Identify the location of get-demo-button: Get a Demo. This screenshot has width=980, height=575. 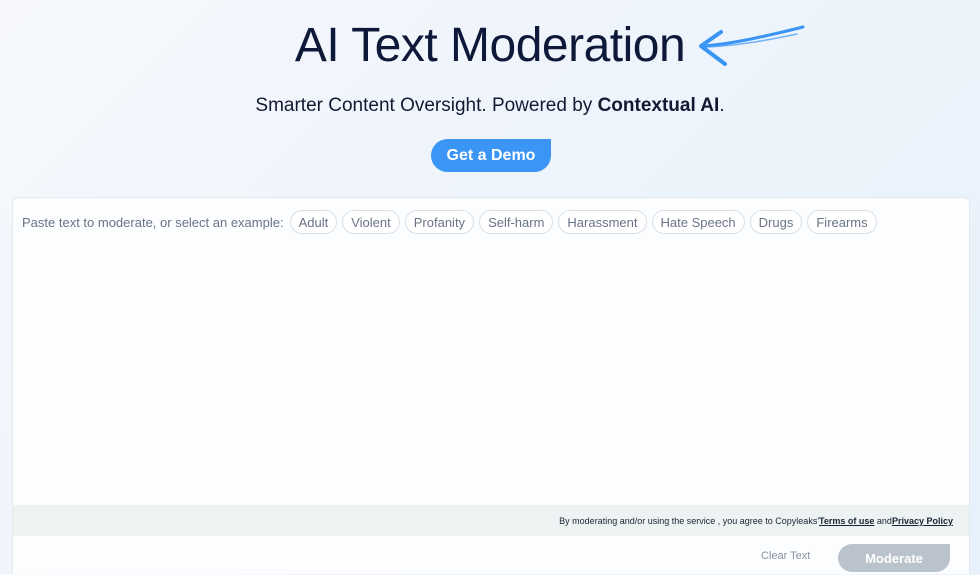
(491, 155).